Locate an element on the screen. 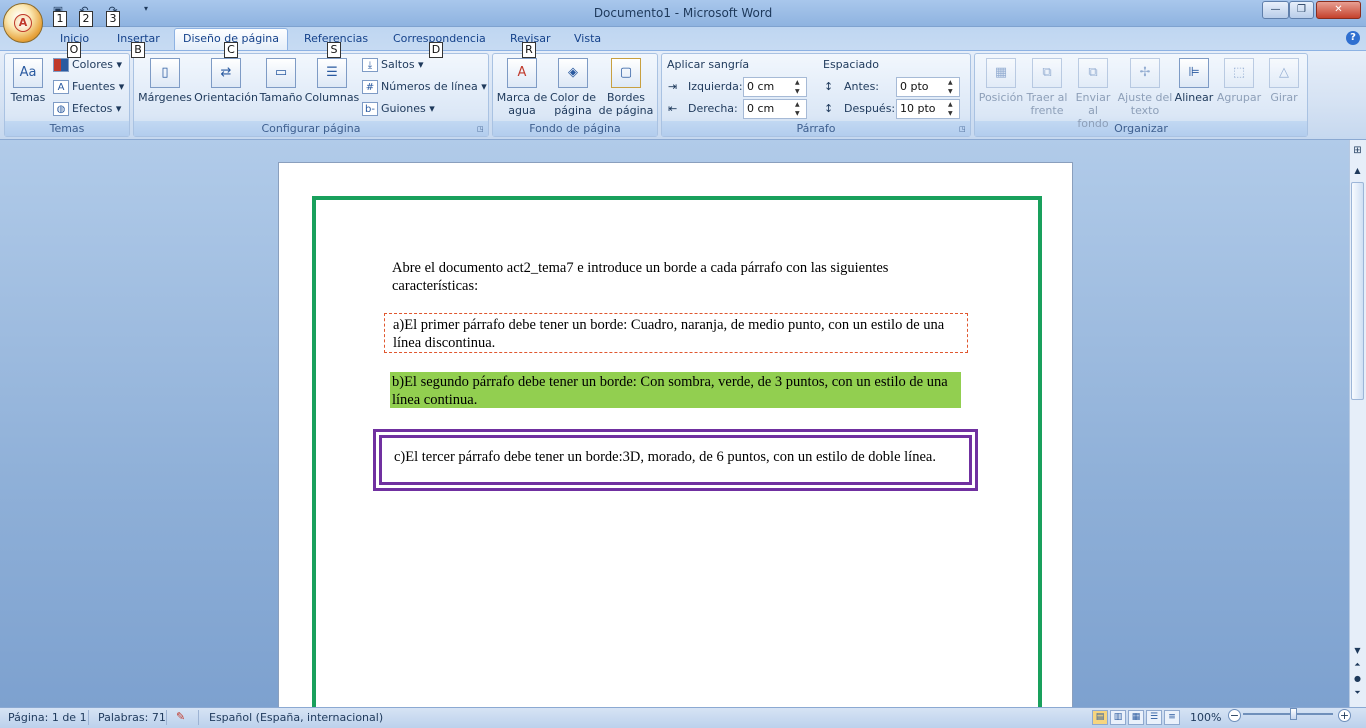 The image size is (1366, 728). zoom-level: 100% is located at coordinates (1205, 717).